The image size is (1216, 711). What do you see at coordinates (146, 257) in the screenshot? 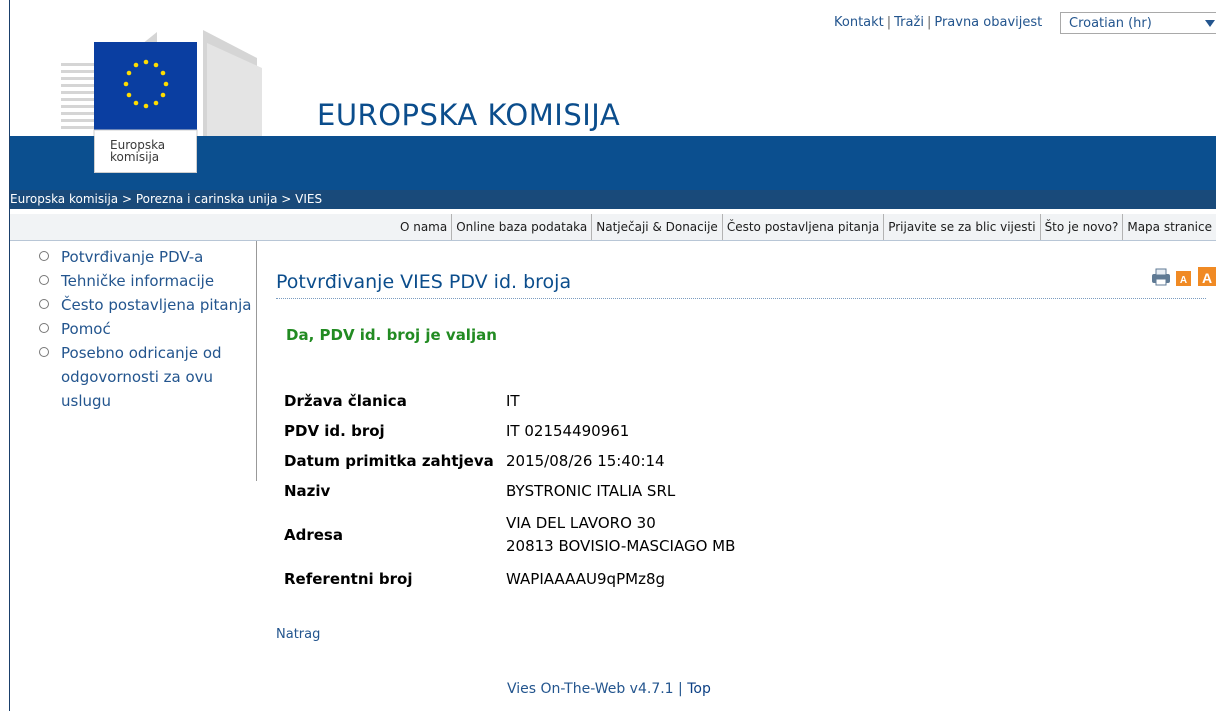
I see `sidebar-item-vat-validation: Potvrđivanje PDV-a` at bounding box center [146, 257].